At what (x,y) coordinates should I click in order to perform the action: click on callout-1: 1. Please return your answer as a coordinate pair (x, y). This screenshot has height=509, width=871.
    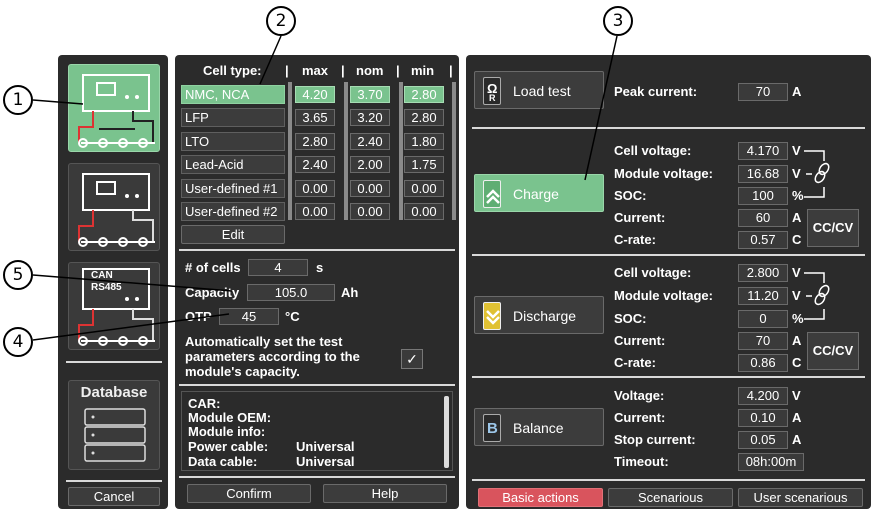
    Looking at the image, I should click on (18, 100).